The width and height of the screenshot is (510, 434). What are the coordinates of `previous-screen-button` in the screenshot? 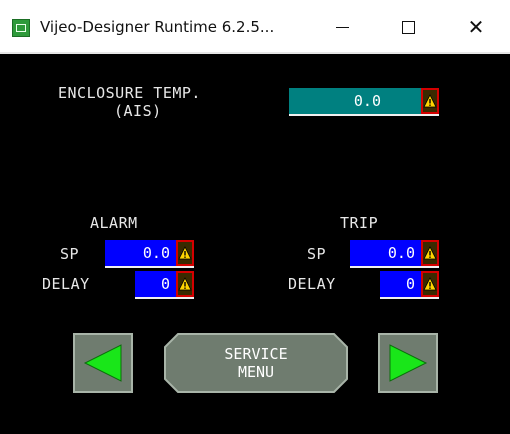 It's located at (103, 363).